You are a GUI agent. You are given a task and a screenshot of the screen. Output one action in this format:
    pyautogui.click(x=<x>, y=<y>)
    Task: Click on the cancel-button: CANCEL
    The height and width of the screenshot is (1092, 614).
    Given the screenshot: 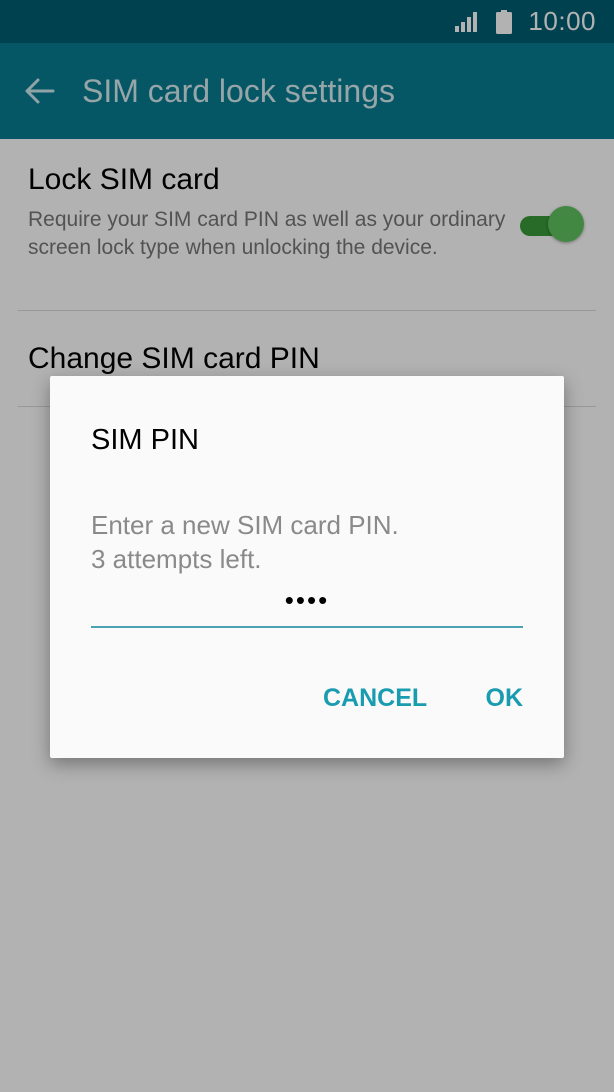 What is the action you would take?
    pyautogui.click(x=375, y=698)
    